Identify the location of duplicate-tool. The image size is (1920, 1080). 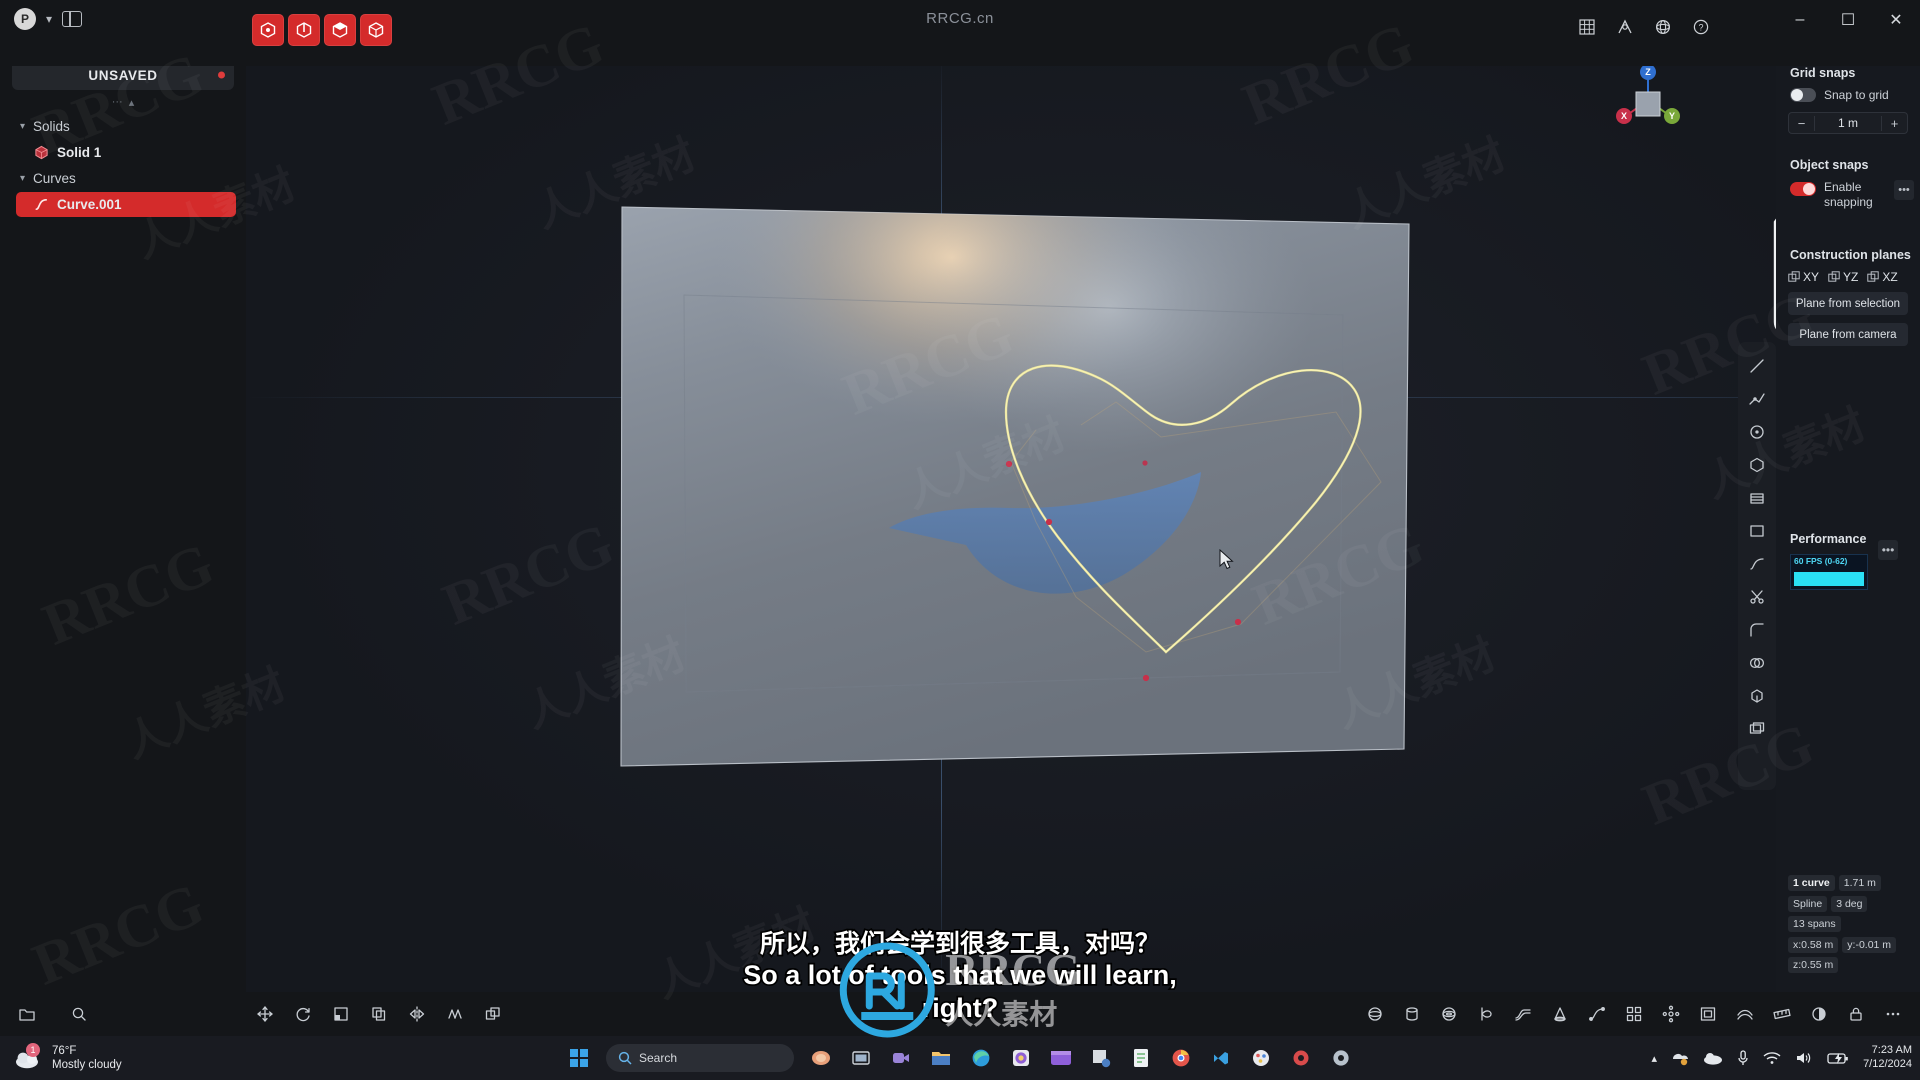
(493, 1014).